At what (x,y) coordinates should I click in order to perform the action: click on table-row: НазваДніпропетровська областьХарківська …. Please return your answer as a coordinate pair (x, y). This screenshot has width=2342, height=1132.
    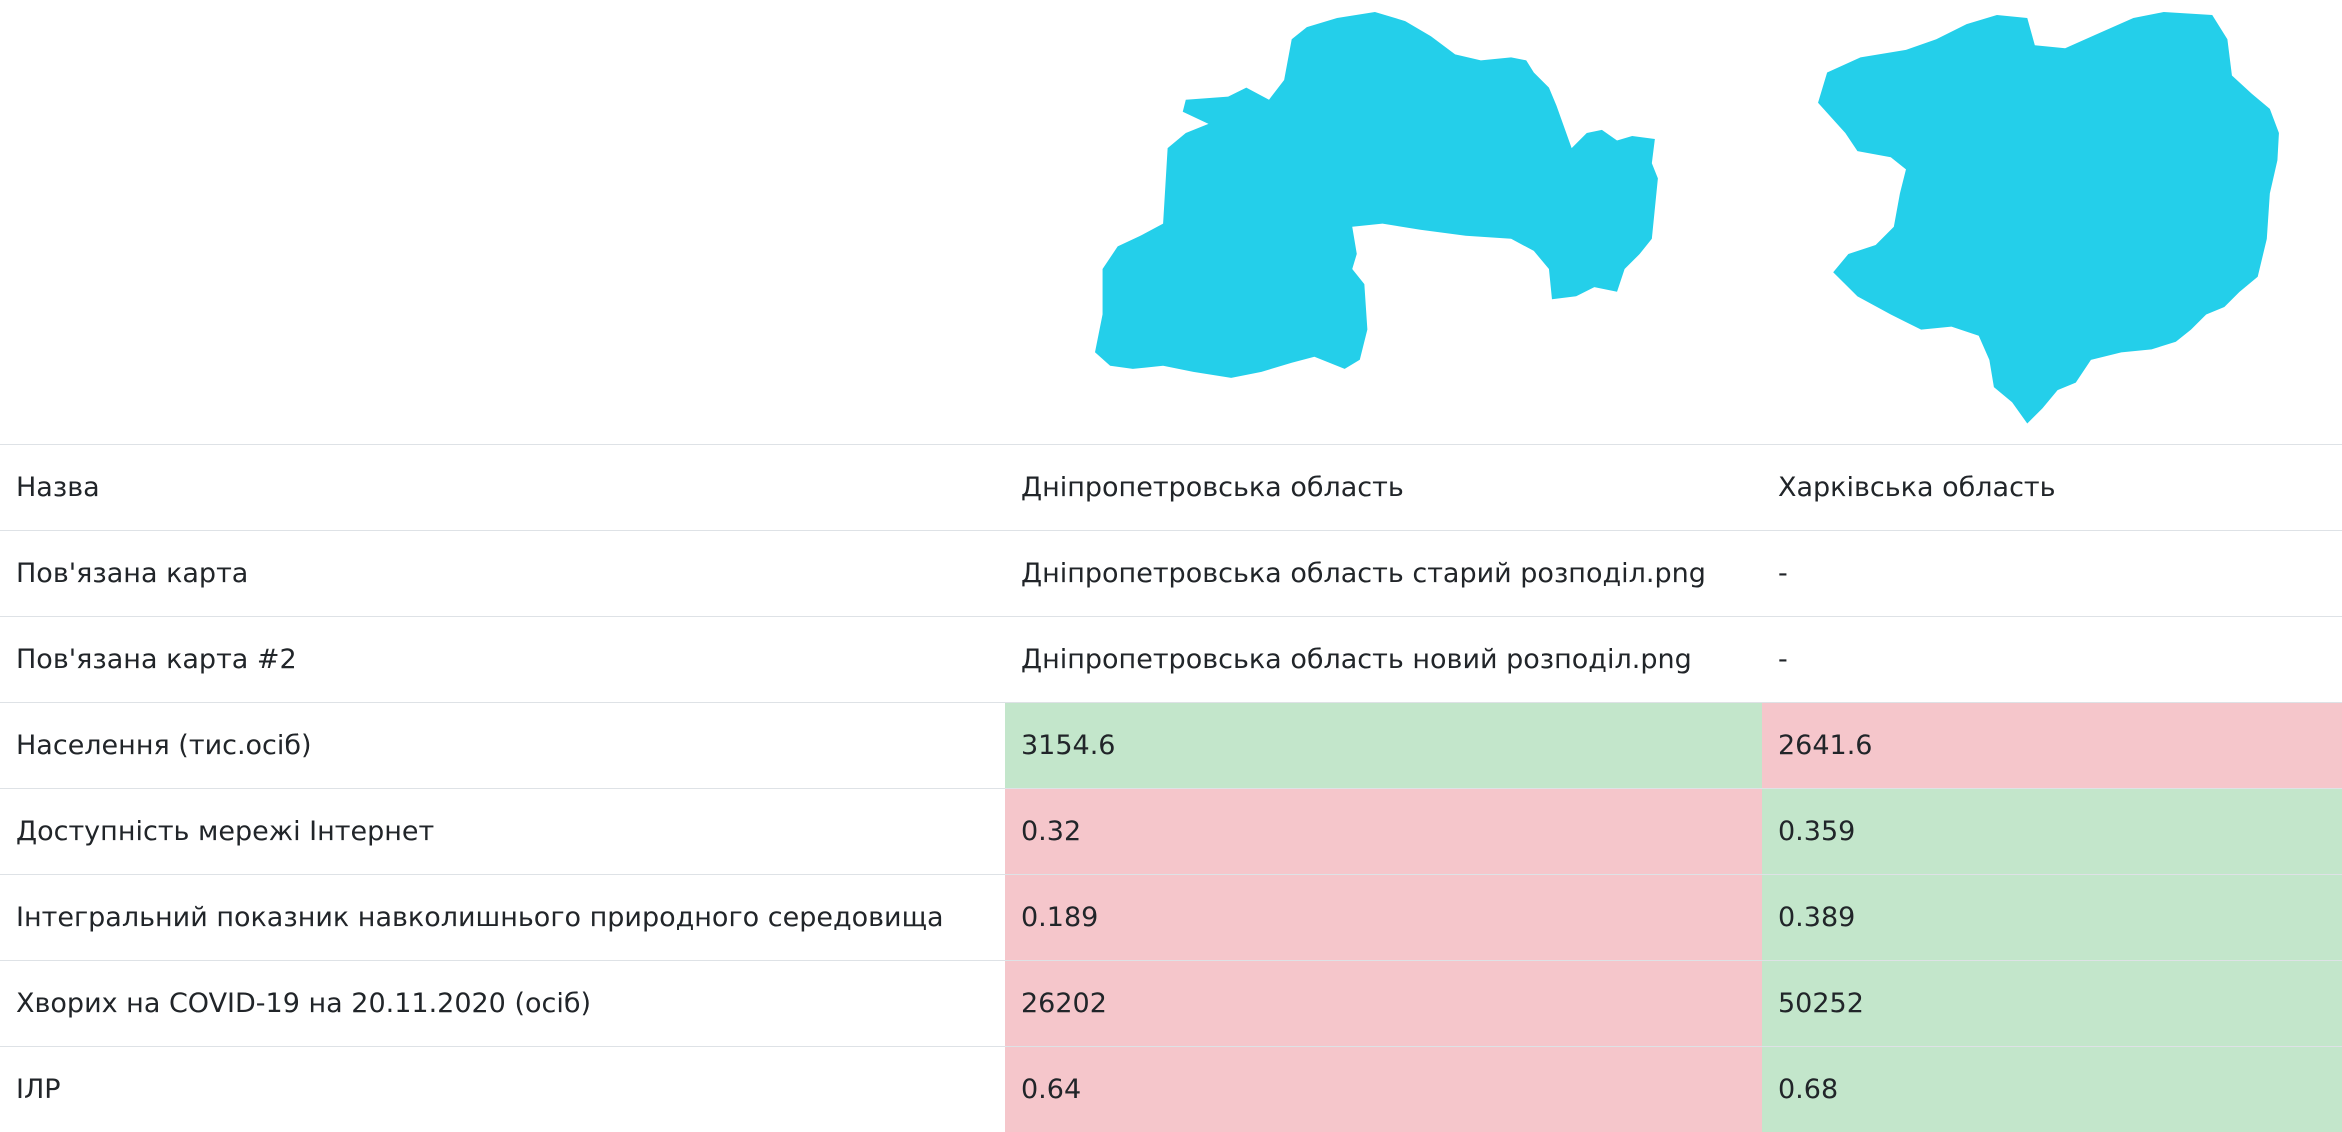
    Looking at the image, I should click on (1171, 488).